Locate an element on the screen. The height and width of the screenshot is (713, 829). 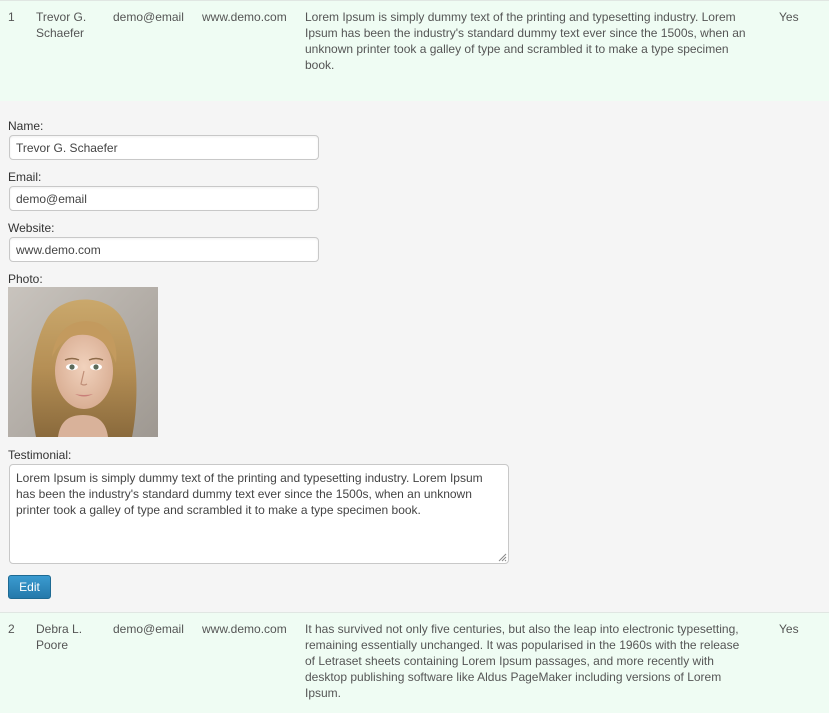
resize-grip-icon is located at coordinates (502, 557).